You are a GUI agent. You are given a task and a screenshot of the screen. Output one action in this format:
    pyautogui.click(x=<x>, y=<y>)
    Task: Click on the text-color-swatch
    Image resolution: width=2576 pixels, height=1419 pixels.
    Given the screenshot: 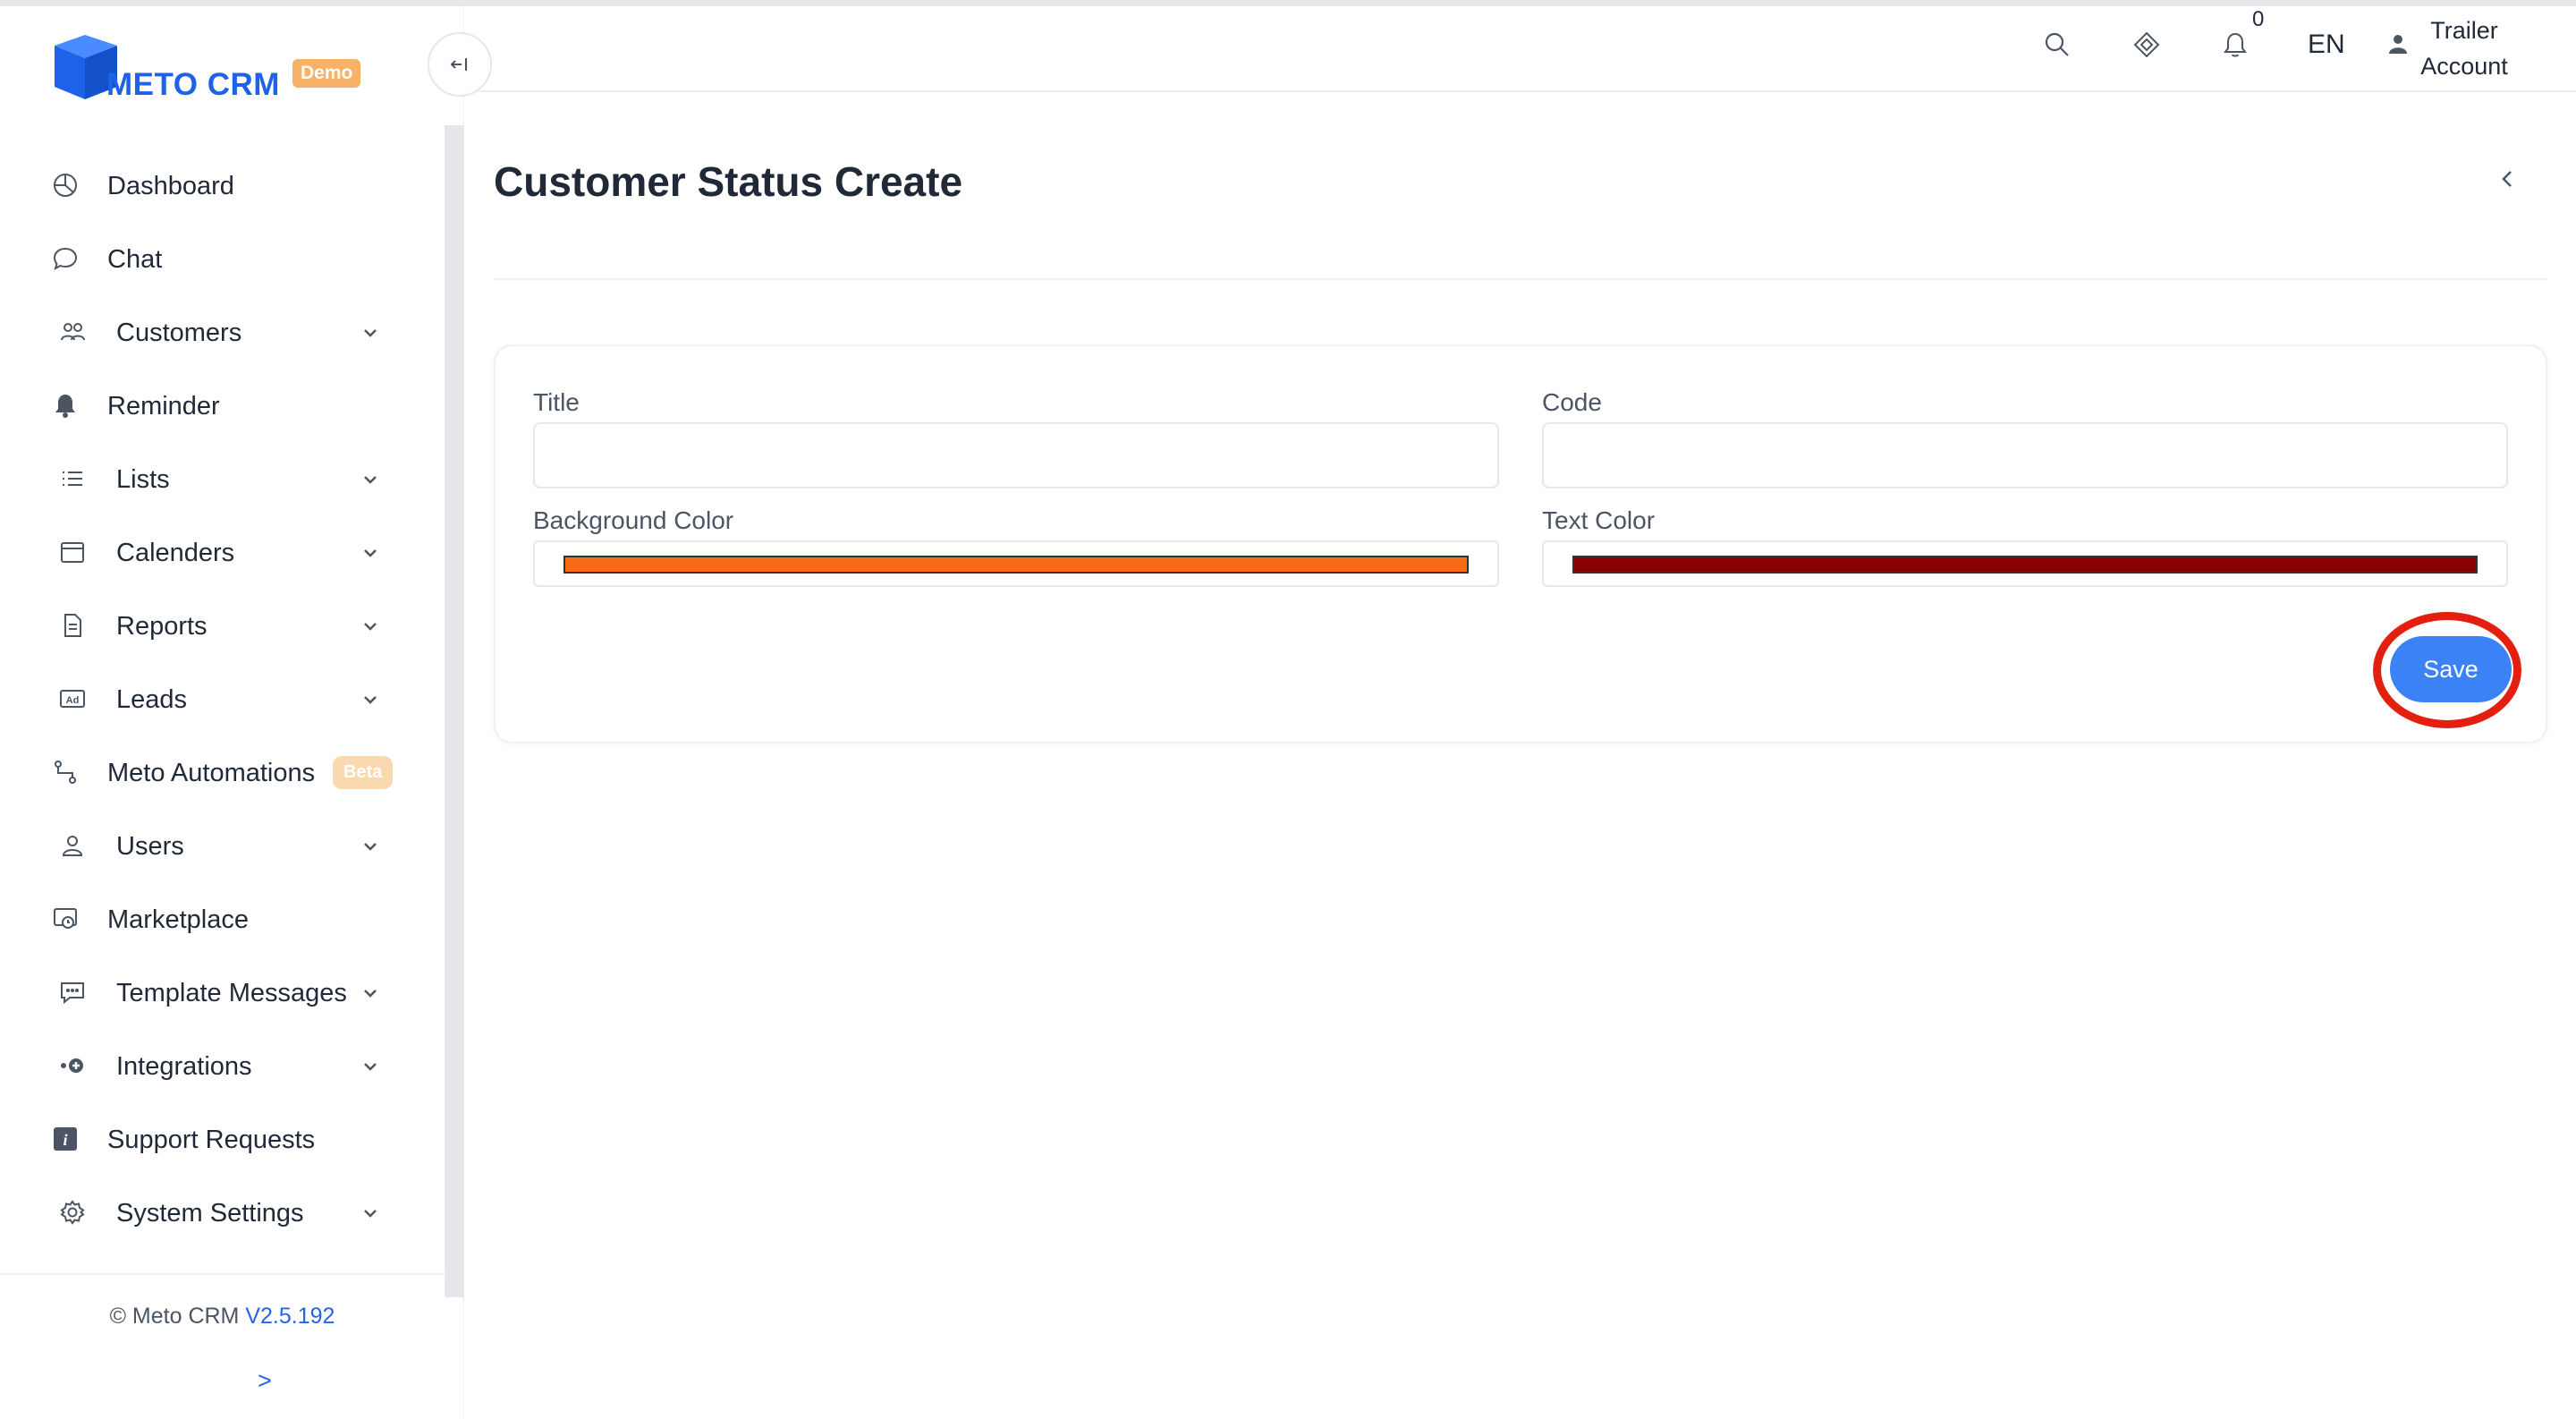 What is the action you would take?
    pyautogui.click(x=2025, y=565)
    